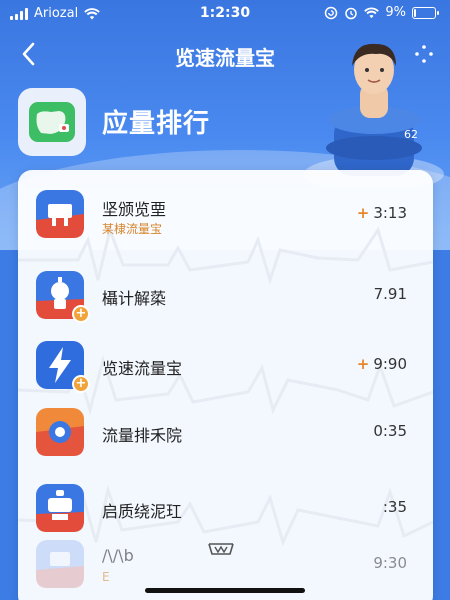 The height and width of the screenshot is (600, 450). I want to click on list-item-name: 启质绕泥玒, so click(142, 511).